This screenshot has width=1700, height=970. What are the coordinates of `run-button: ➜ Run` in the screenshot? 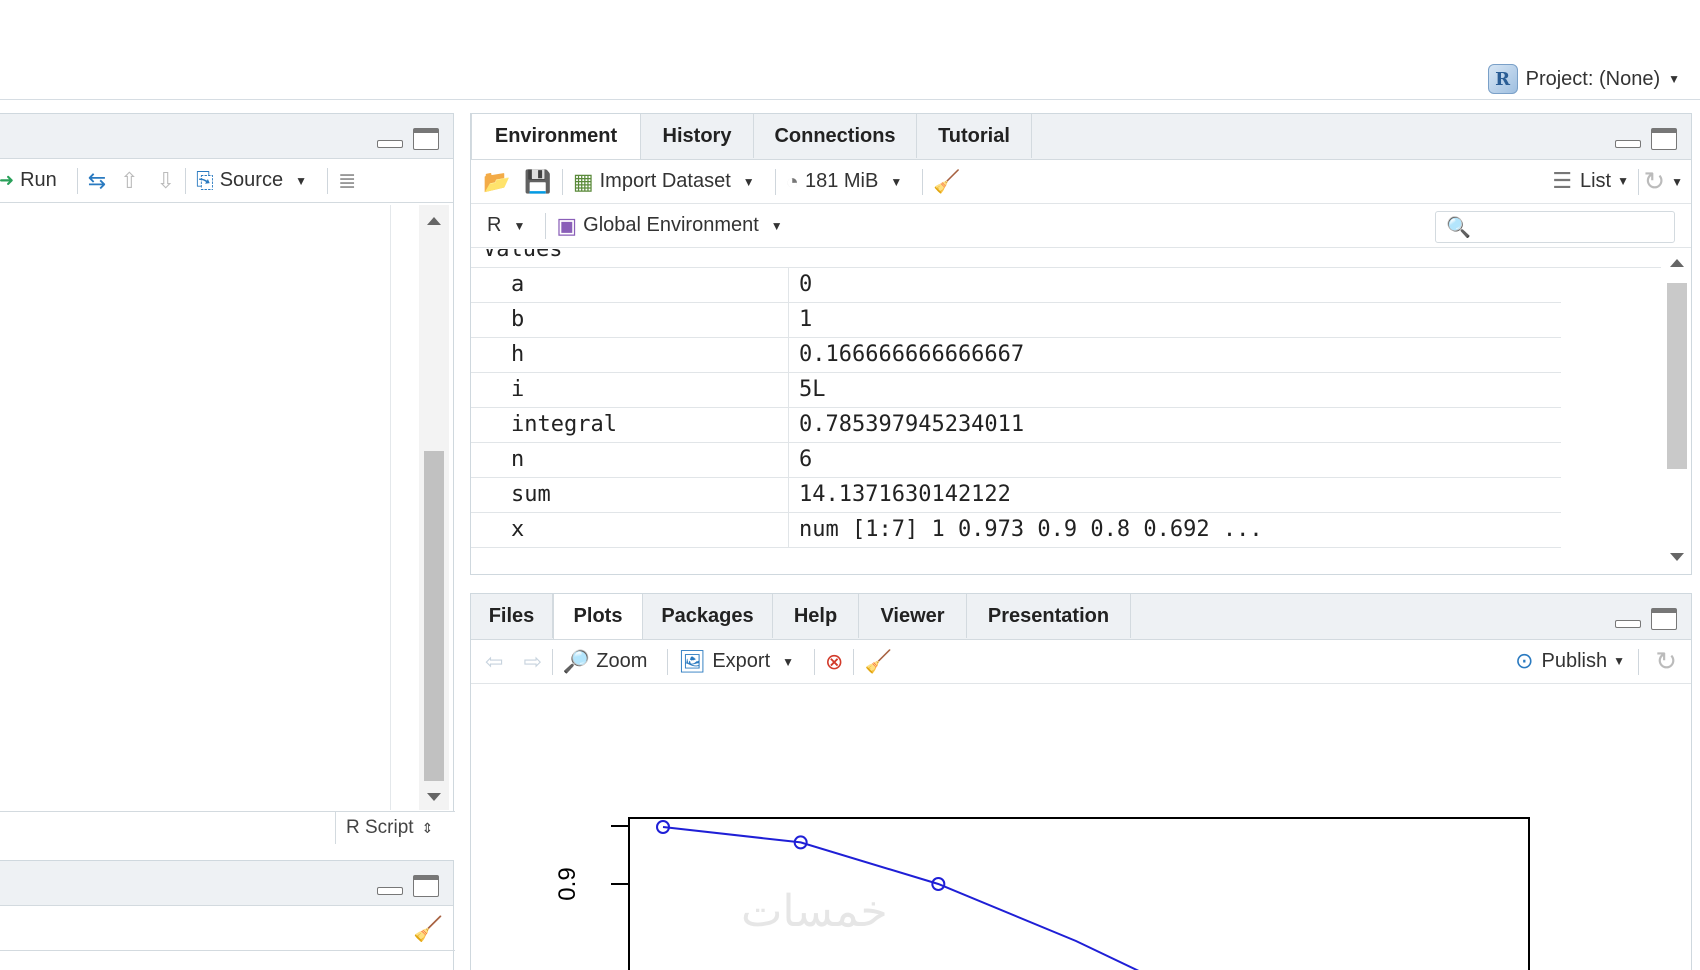 It's located at (28, 180).